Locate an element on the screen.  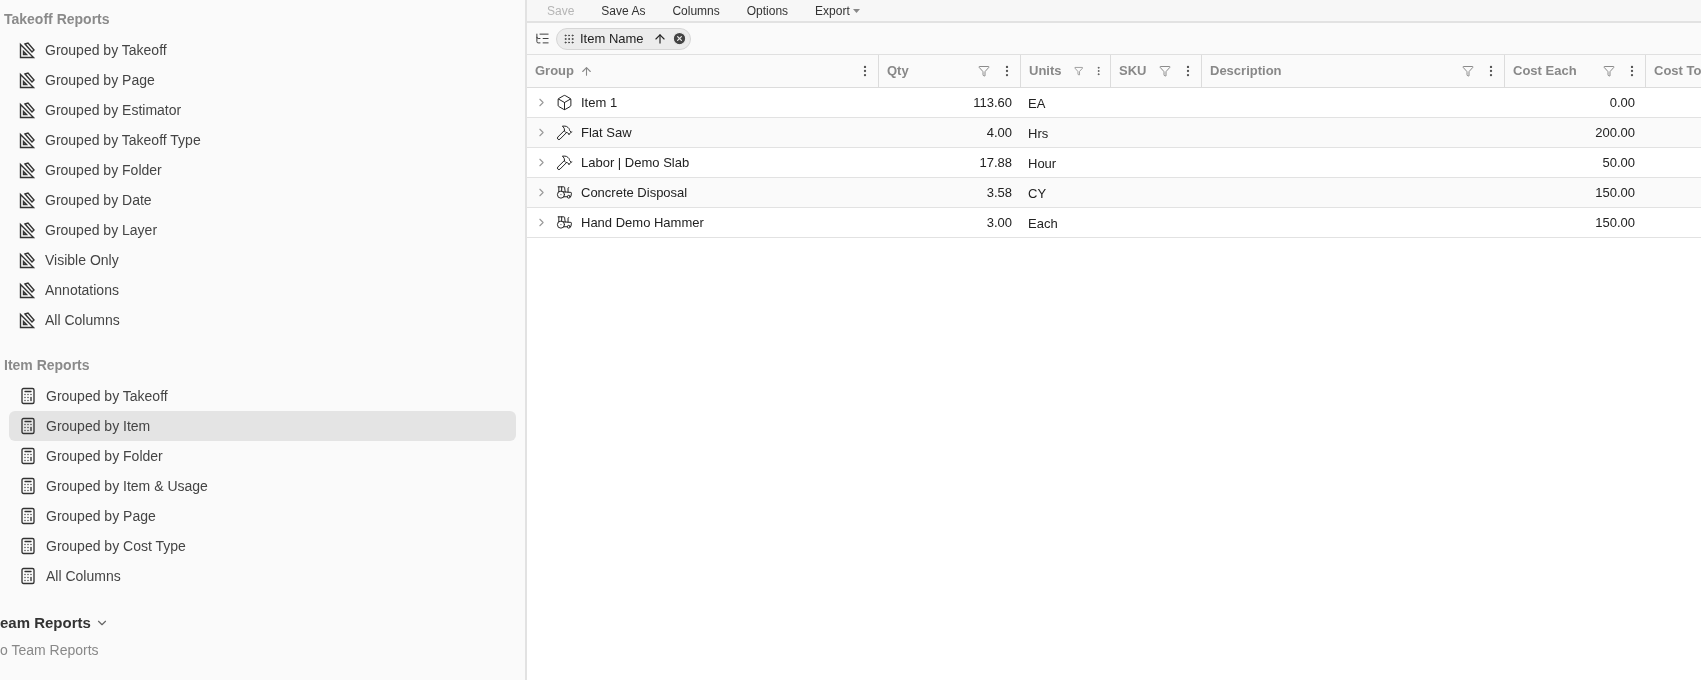
report-item: Grouped by Estimator is located at coordinates (262, 110).